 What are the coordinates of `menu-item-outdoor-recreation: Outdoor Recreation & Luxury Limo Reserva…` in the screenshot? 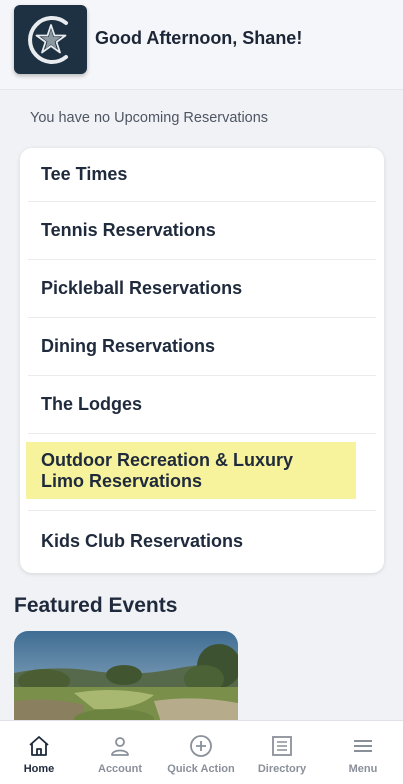 It's located at (202, 470).